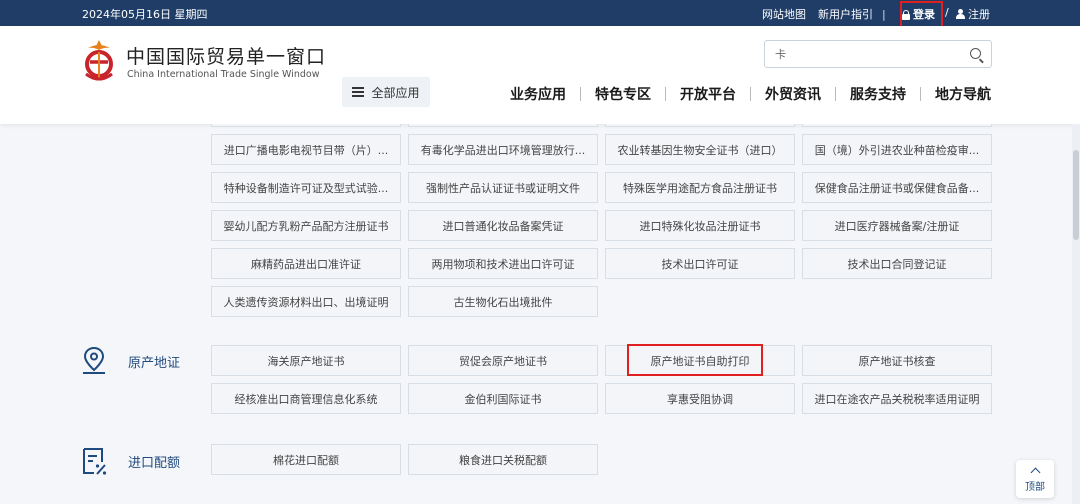  I want to click on all-apps-button: 全部应用, so click(386, 92).